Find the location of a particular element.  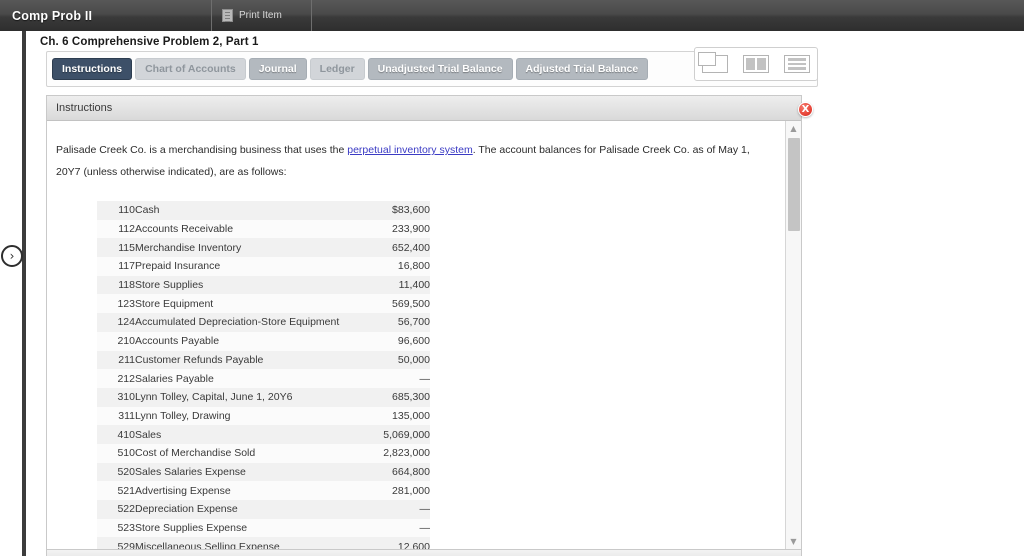

account-value-cell: 5,069,000 is located at coordinates (406, 434).